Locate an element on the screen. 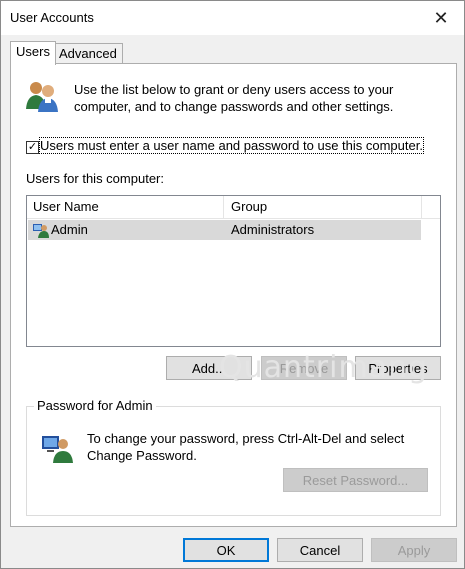 The height and width of the screenshot is (569, 465). tab-advanced: Advanced is located at coordinates (88, 54).